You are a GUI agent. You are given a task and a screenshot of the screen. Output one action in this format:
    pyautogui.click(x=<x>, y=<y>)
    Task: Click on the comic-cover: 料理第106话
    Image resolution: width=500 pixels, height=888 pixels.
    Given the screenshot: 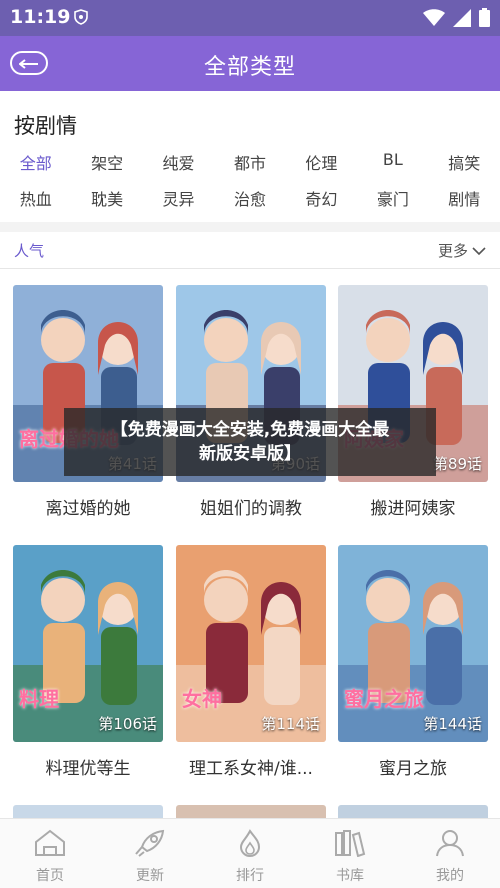 What is the action you would take?
    pyautogui.click(x=88, y=643)
    